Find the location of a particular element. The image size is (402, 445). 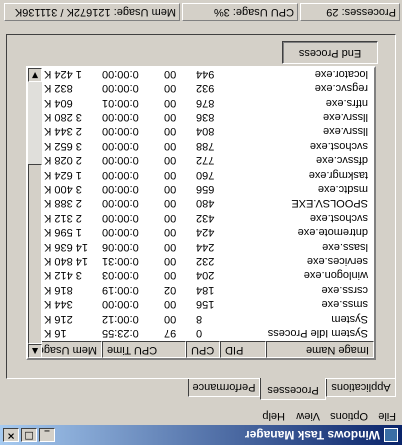

process-mem-usage: 344 K is located at coordinates (58, 304).